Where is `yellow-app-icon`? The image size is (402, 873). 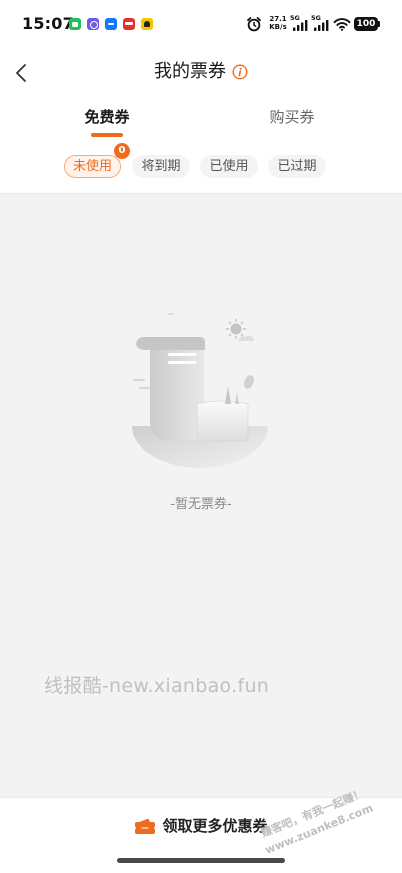 yellow-app-icon is located at coordinates (147, 24).